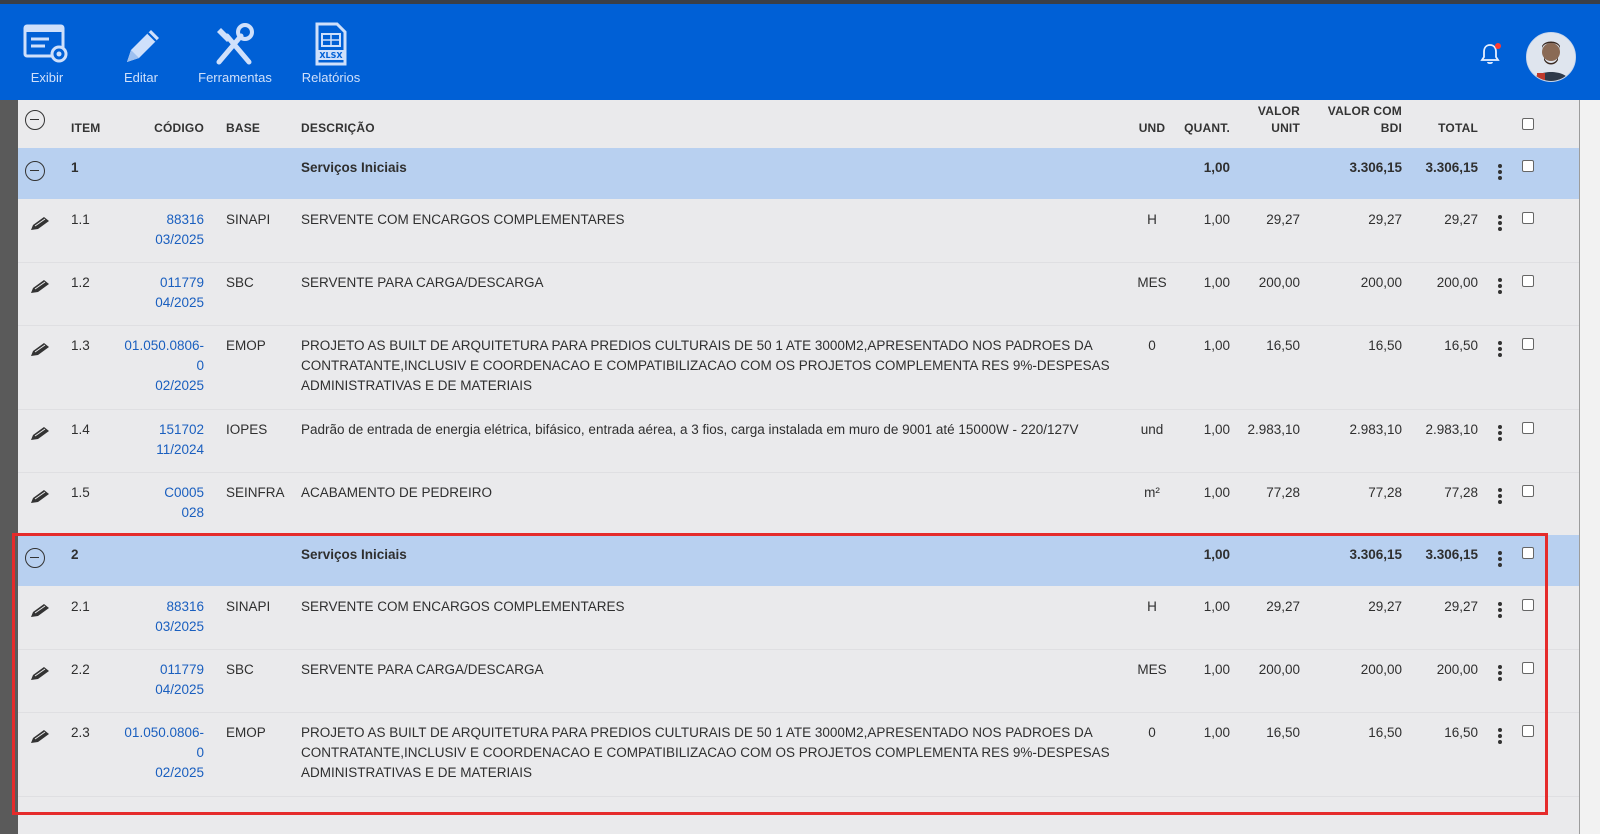 This screenshot has width=1600, height=834. I want to click on svg-text: XLSX, so click(331, 55).